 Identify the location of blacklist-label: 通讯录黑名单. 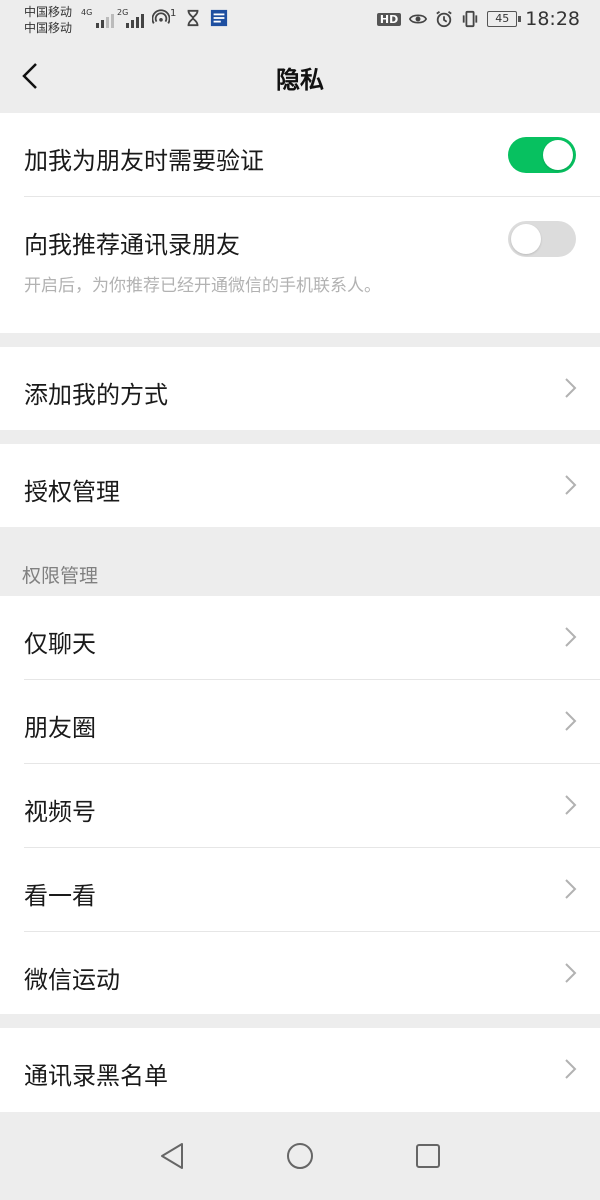
(96, 1076).